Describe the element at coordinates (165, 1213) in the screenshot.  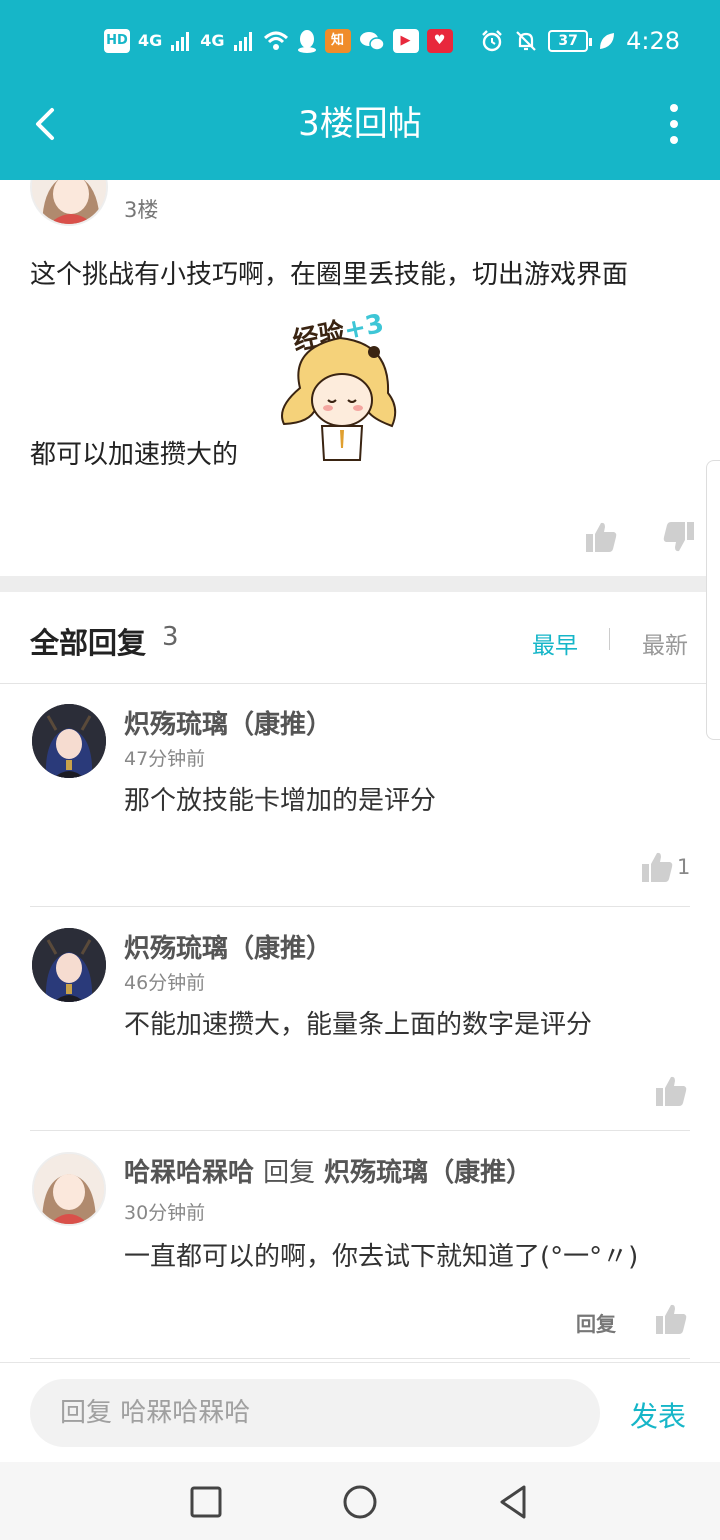
I see `reply-time: 30分钟前` at that location.